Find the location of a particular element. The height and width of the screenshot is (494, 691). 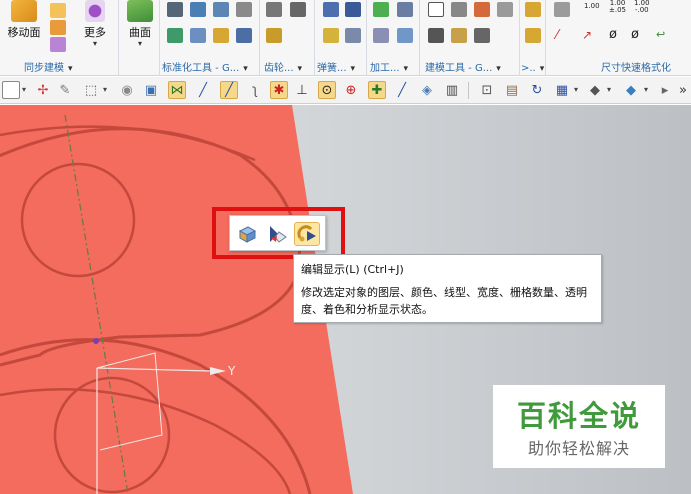

tooltip-title: 编辑显示(L) (Ctrl+J) is located at coordinates (352, 269).